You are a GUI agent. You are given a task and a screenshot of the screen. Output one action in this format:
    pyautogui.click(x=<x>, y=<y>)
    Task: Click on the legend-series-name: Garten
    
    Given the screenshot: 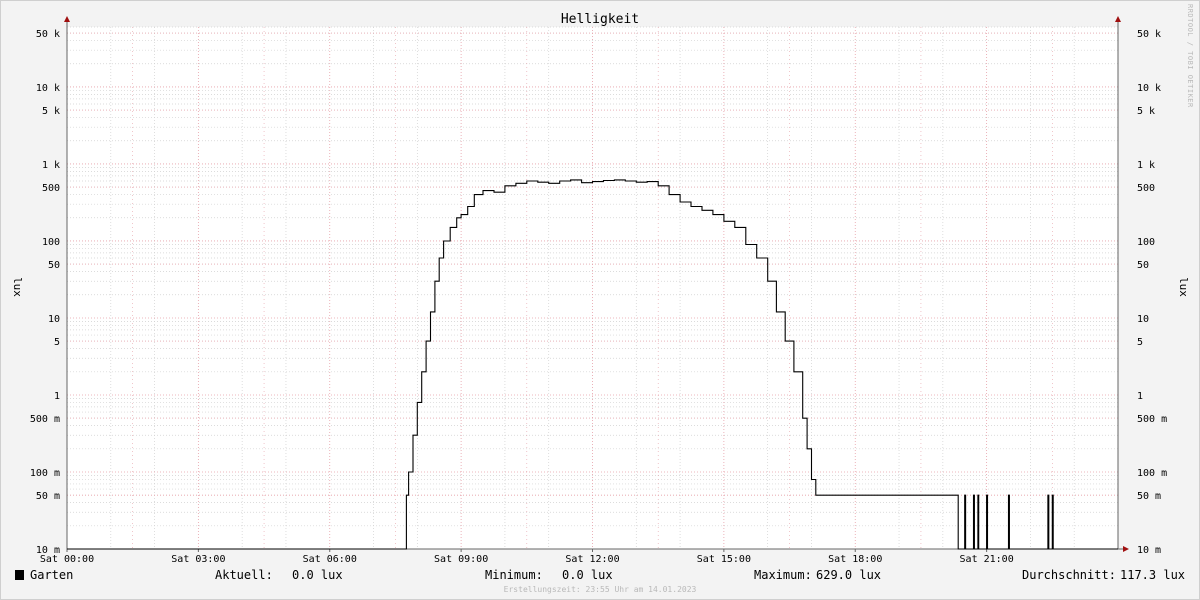 What is the action you would take?
    pyautogui.click(x=51, y=575)
    